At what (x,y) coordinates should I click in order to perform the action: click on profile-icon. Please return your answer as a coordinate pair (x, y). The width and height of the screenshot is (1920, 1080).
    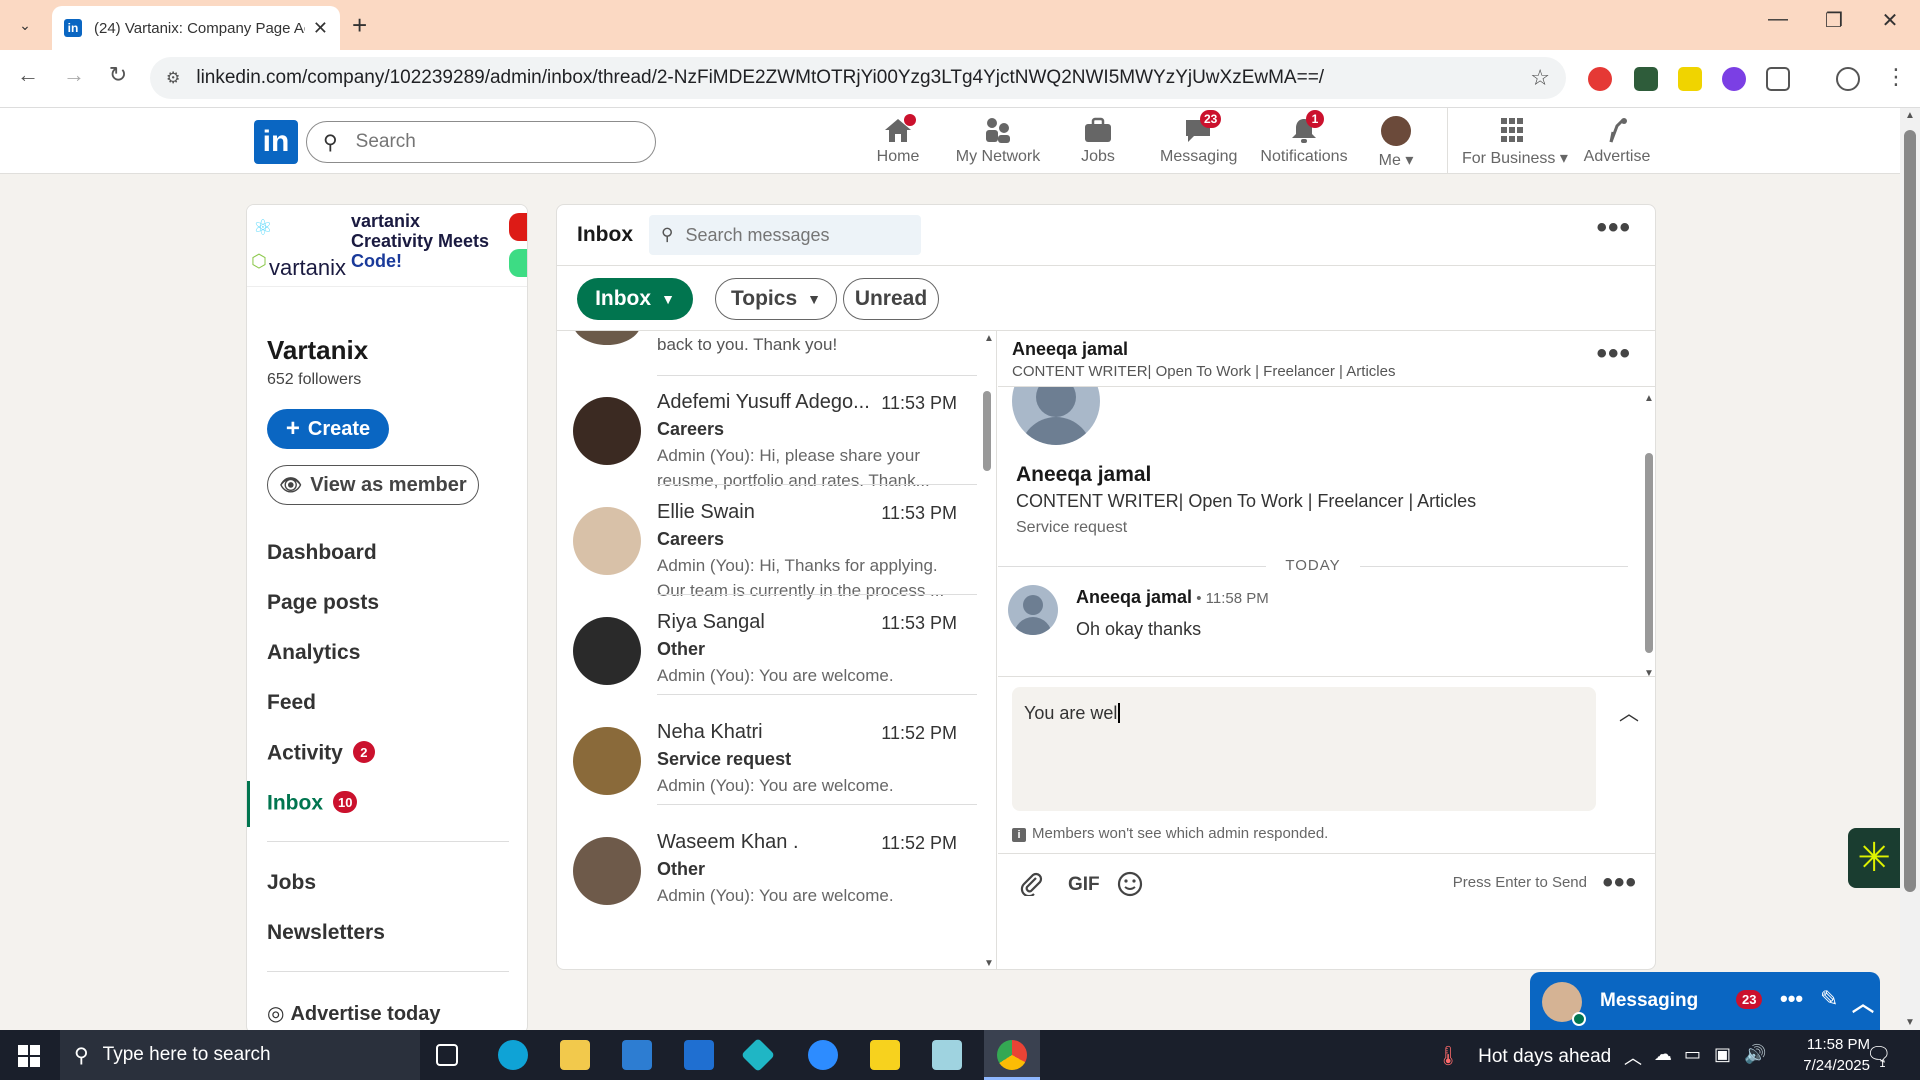
    Looking at the image, I should click on (1848, 79).